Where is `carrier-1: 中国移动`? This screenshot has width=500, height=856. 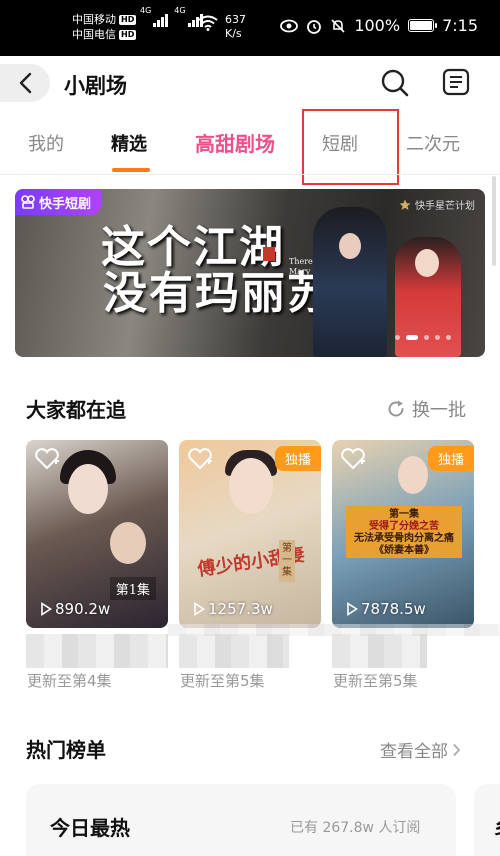 carrier-1: 中国移动 is located at coordinates (94, 19).